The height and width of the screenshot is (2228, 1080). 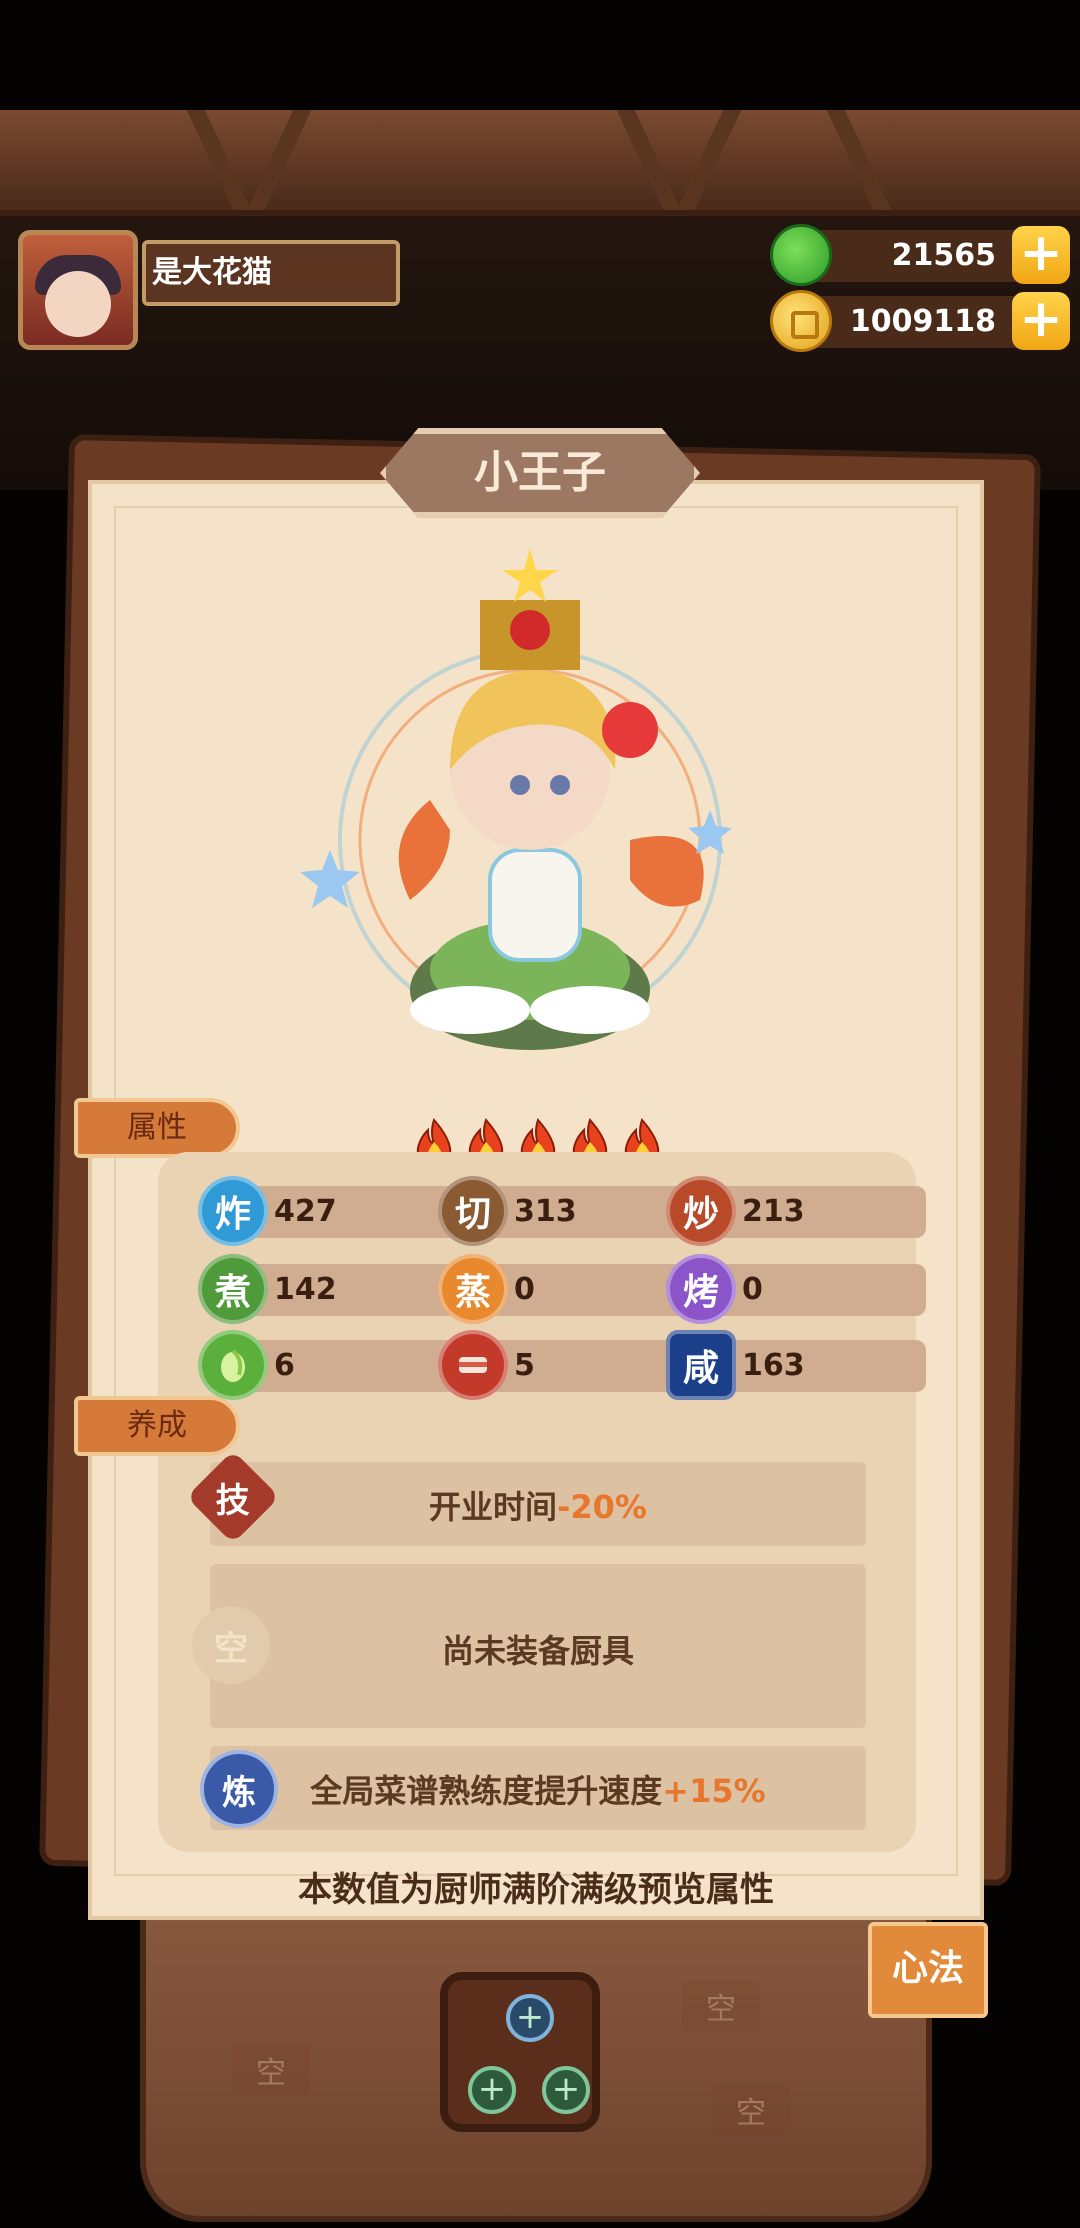 What do you see at coordinates (473, 1365) in the screenshot?
I see `meat-icon` at bounding box center [473, 1365].